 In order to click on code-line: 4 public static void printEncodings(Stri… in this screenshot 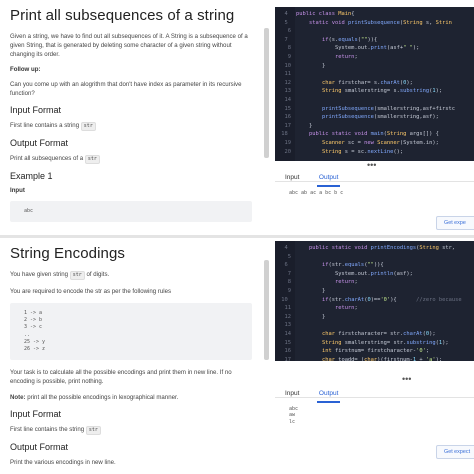, I will do `click(374, 248)`.